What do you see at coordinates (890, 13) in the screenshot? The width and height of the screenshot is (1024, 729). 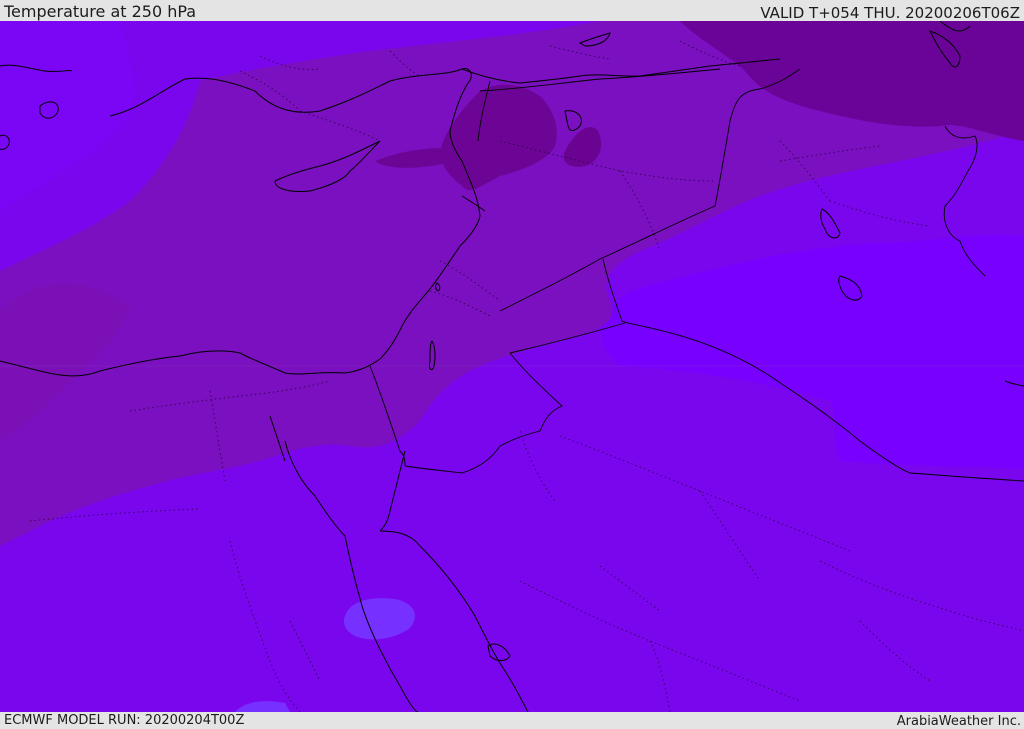 I see `valid-time-label: VALID T+054 THU. 20200206T06Z` at bounding box center [890, 13].